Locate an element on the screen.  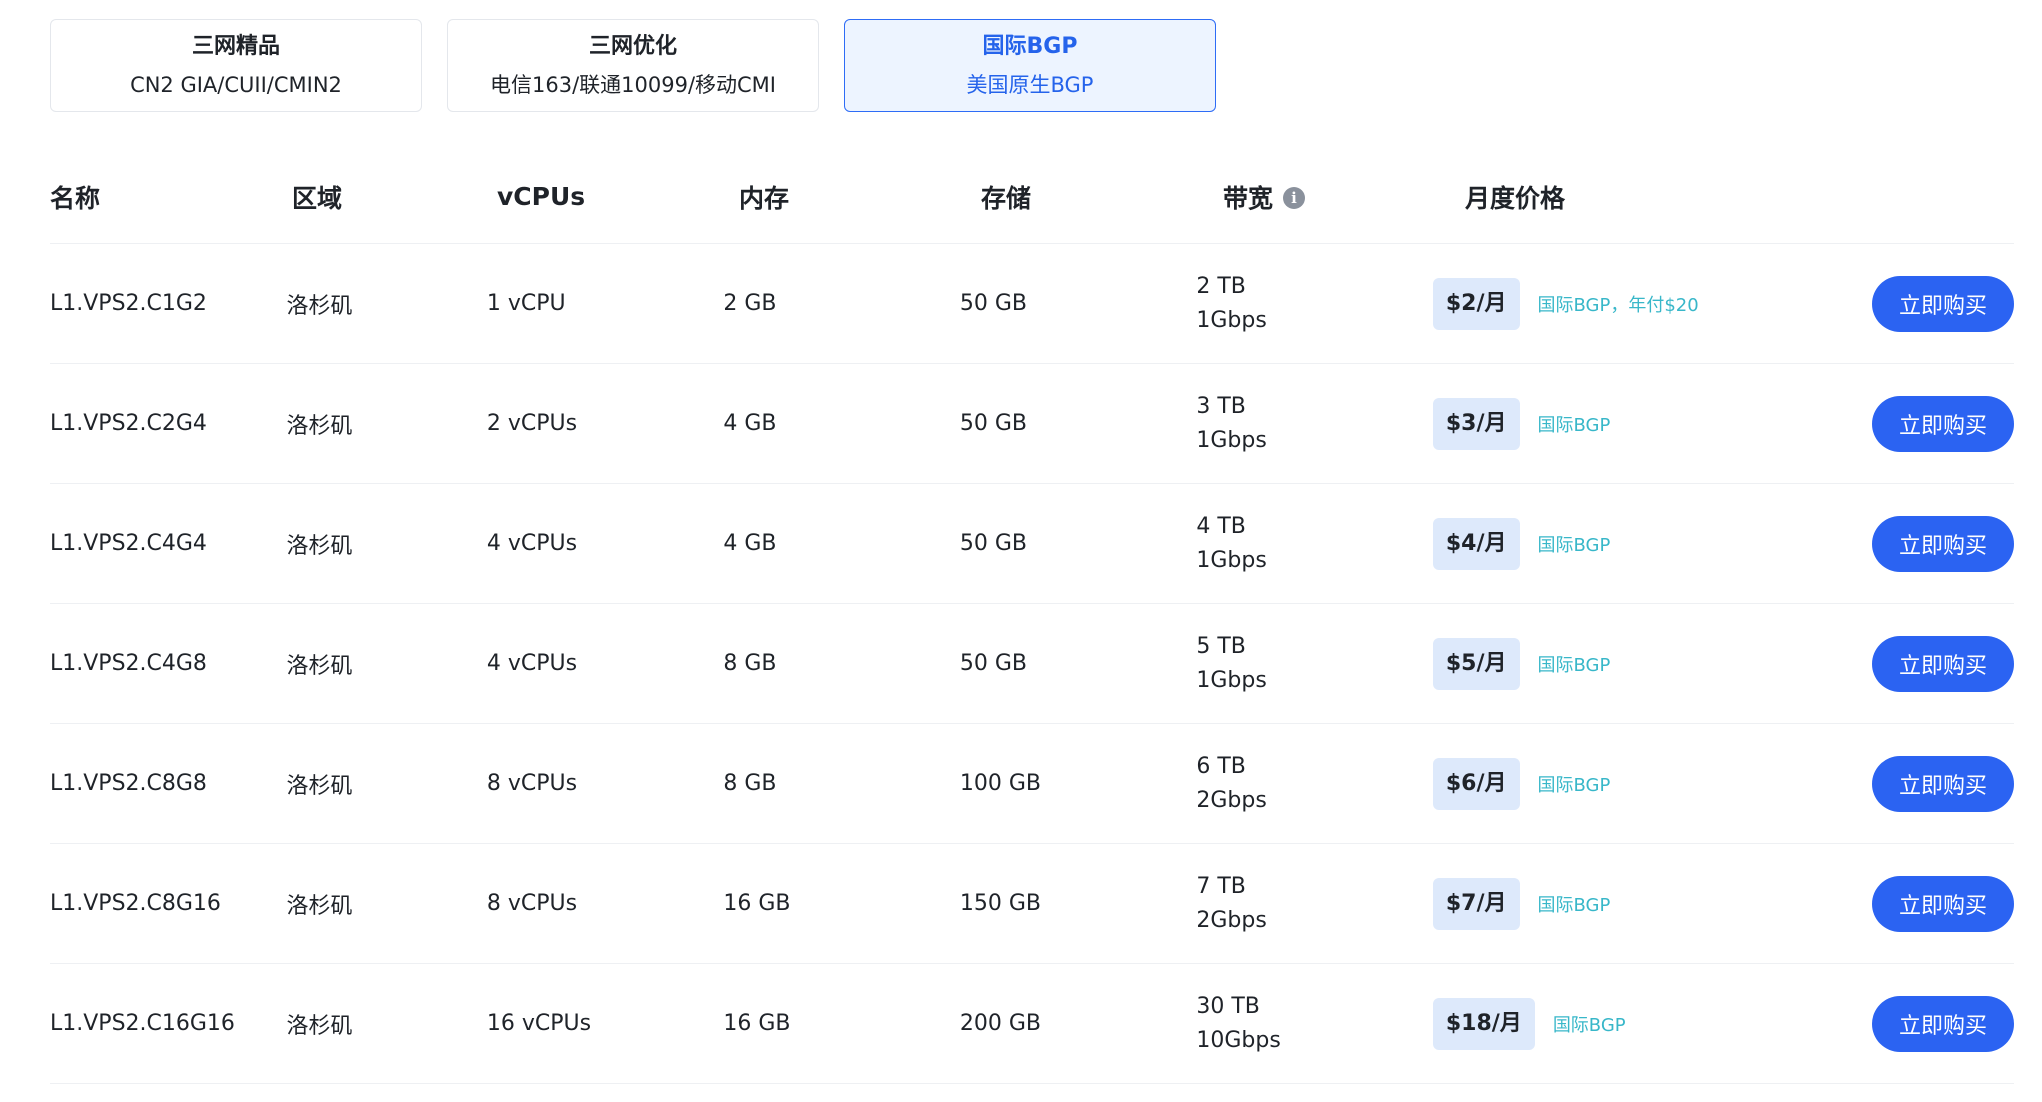
plan-traffic: 2 TB is located at coordinates (1221, 286).